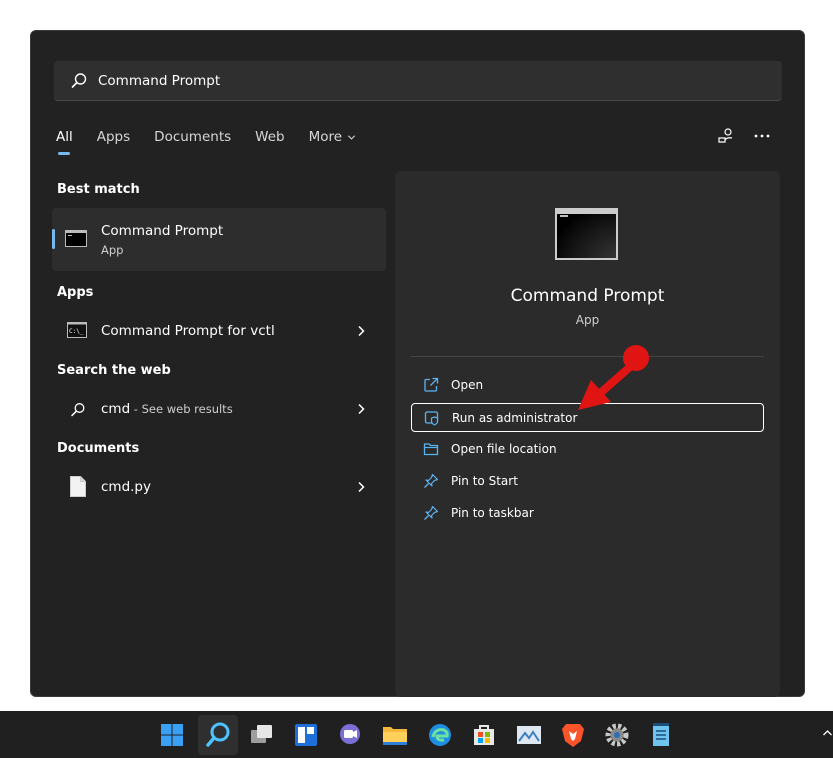 This screenshot has height=758, width=833. What do you see at coordinates (98, 448) in the screenshot?
I see `section-documents: Documents` at bounding box center [98, 448].